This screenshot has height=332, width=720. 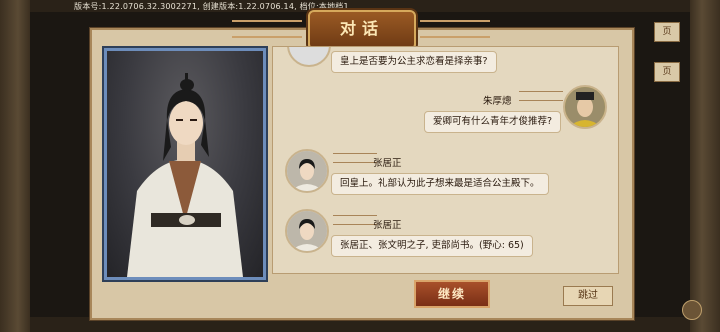 I want to click on dialog-title-plaque: 对话, so click(x=362, y=30).